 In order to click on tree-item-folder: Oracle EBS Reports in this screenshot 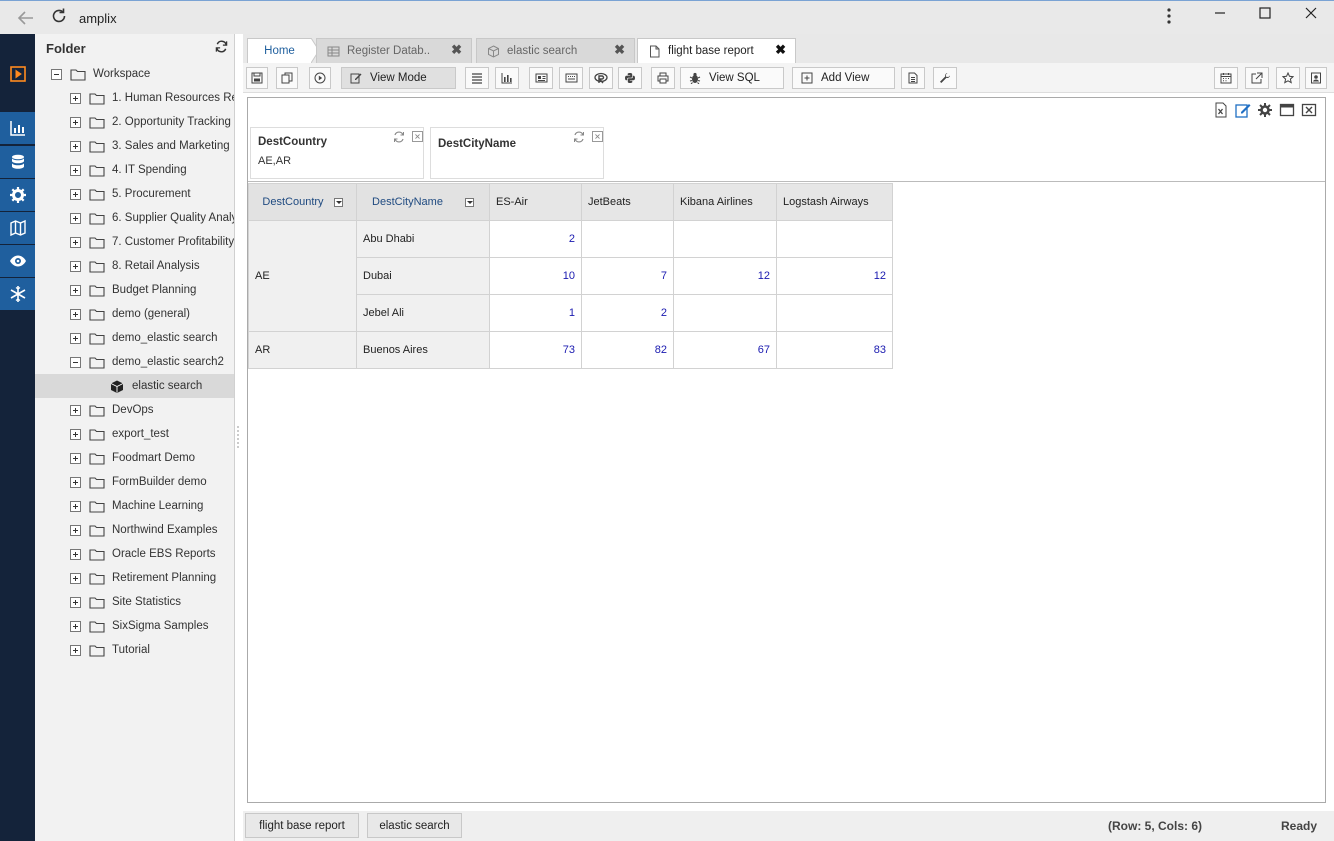, I will do `click(134, 554)`.